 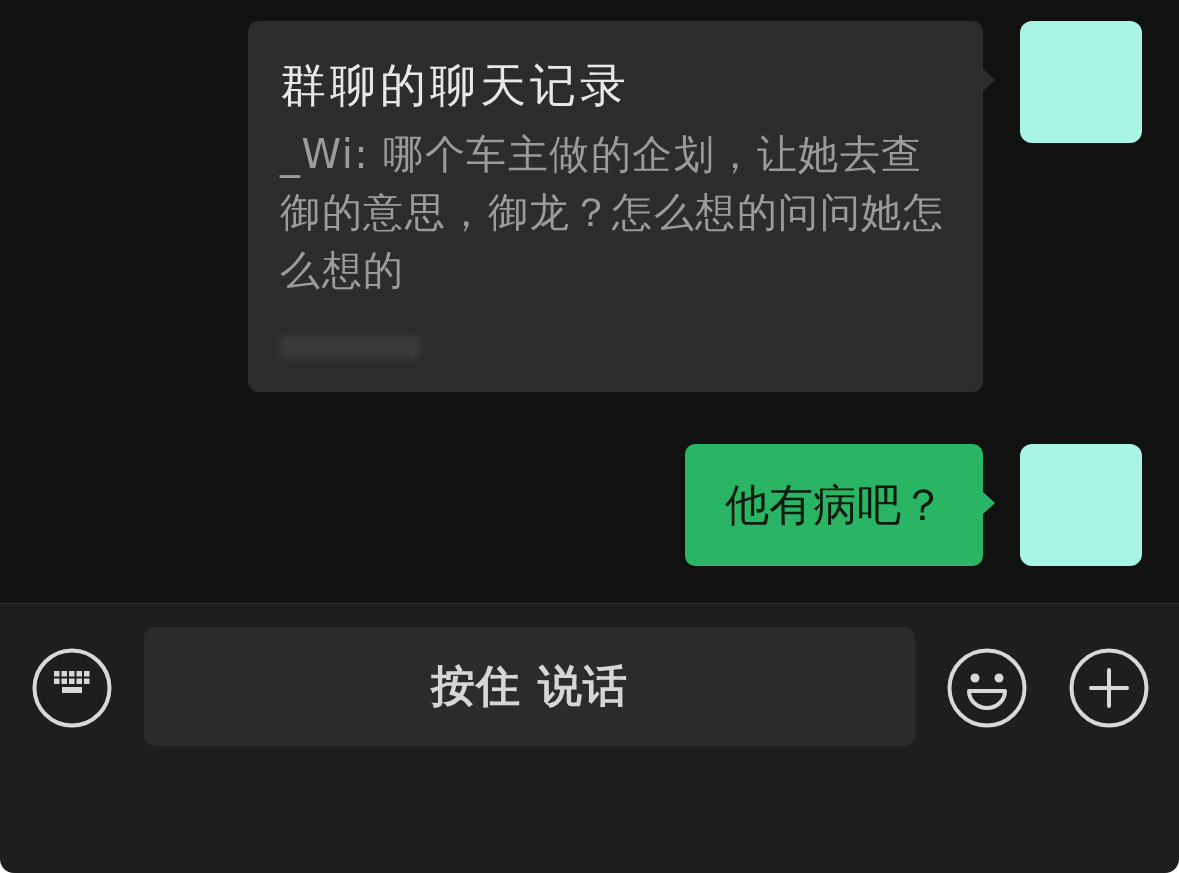 What do you see at coordinates (612, 212) in the screenshot?
I see `chat-record-preview: _Wi: 哪个车主做的企划，让她去查御的意思，御龙？怎么想的问问她怎么想的` at bounding box center [612, 212].